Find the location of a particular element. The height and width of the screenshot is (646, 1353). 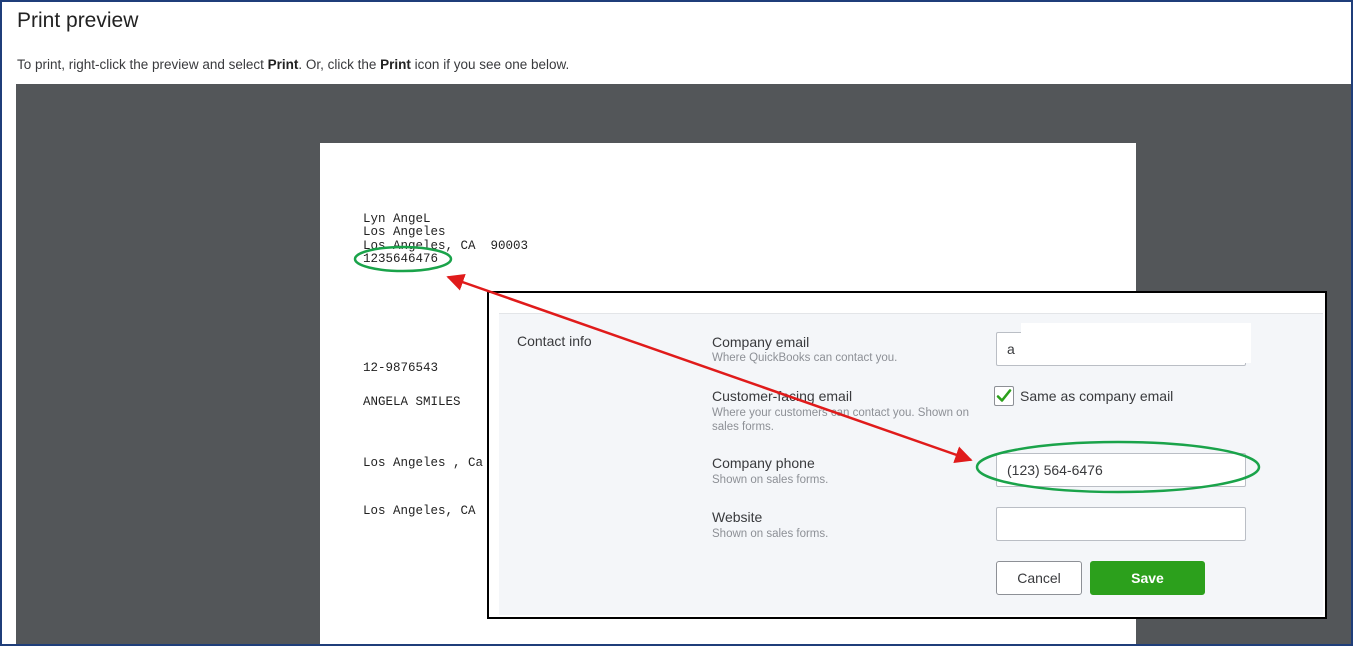

same-as-company-email-checkbox is located at coordinates (1004, 396).